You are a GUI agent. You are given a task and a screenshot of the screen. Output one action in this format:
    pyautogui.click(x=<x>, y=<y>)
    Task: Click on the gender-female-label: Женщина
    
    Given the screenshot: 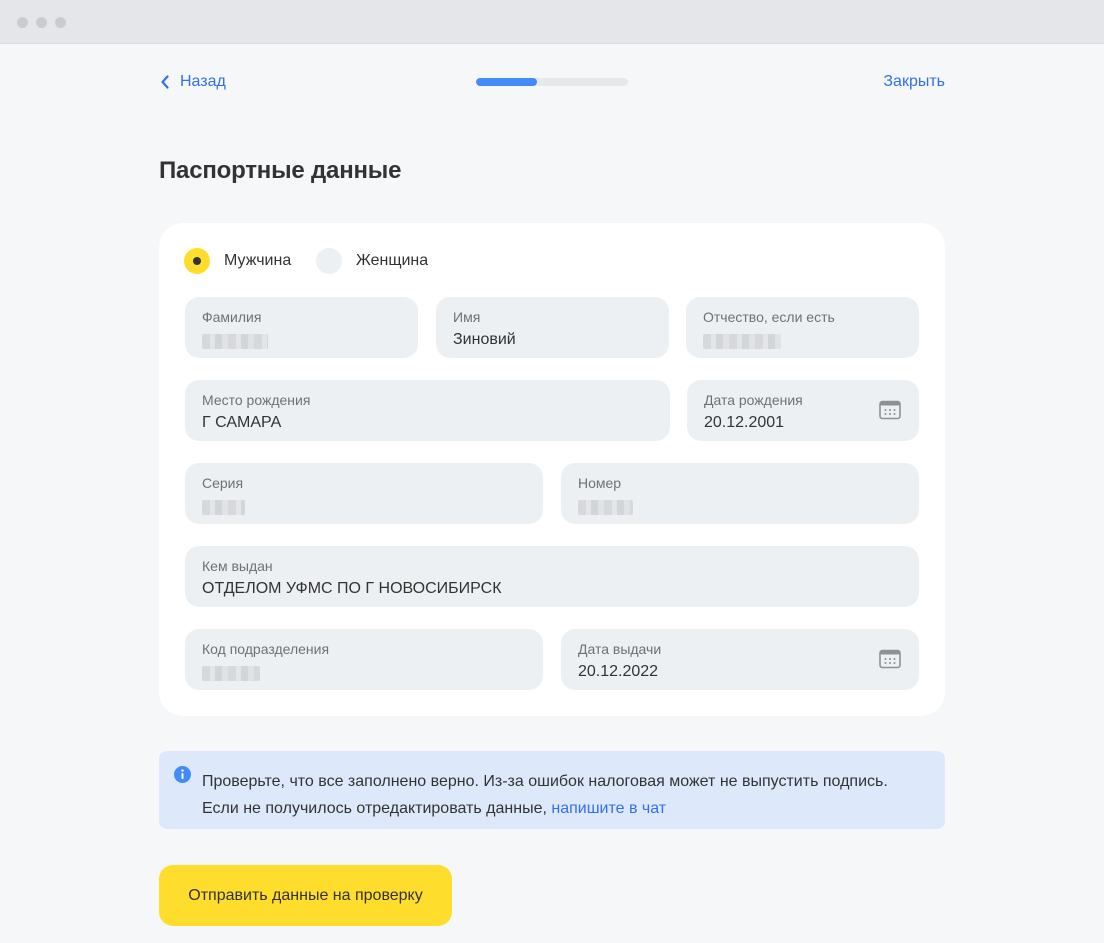 What is the action you would take?
    pyautogui.click(x=392, y=260)
    